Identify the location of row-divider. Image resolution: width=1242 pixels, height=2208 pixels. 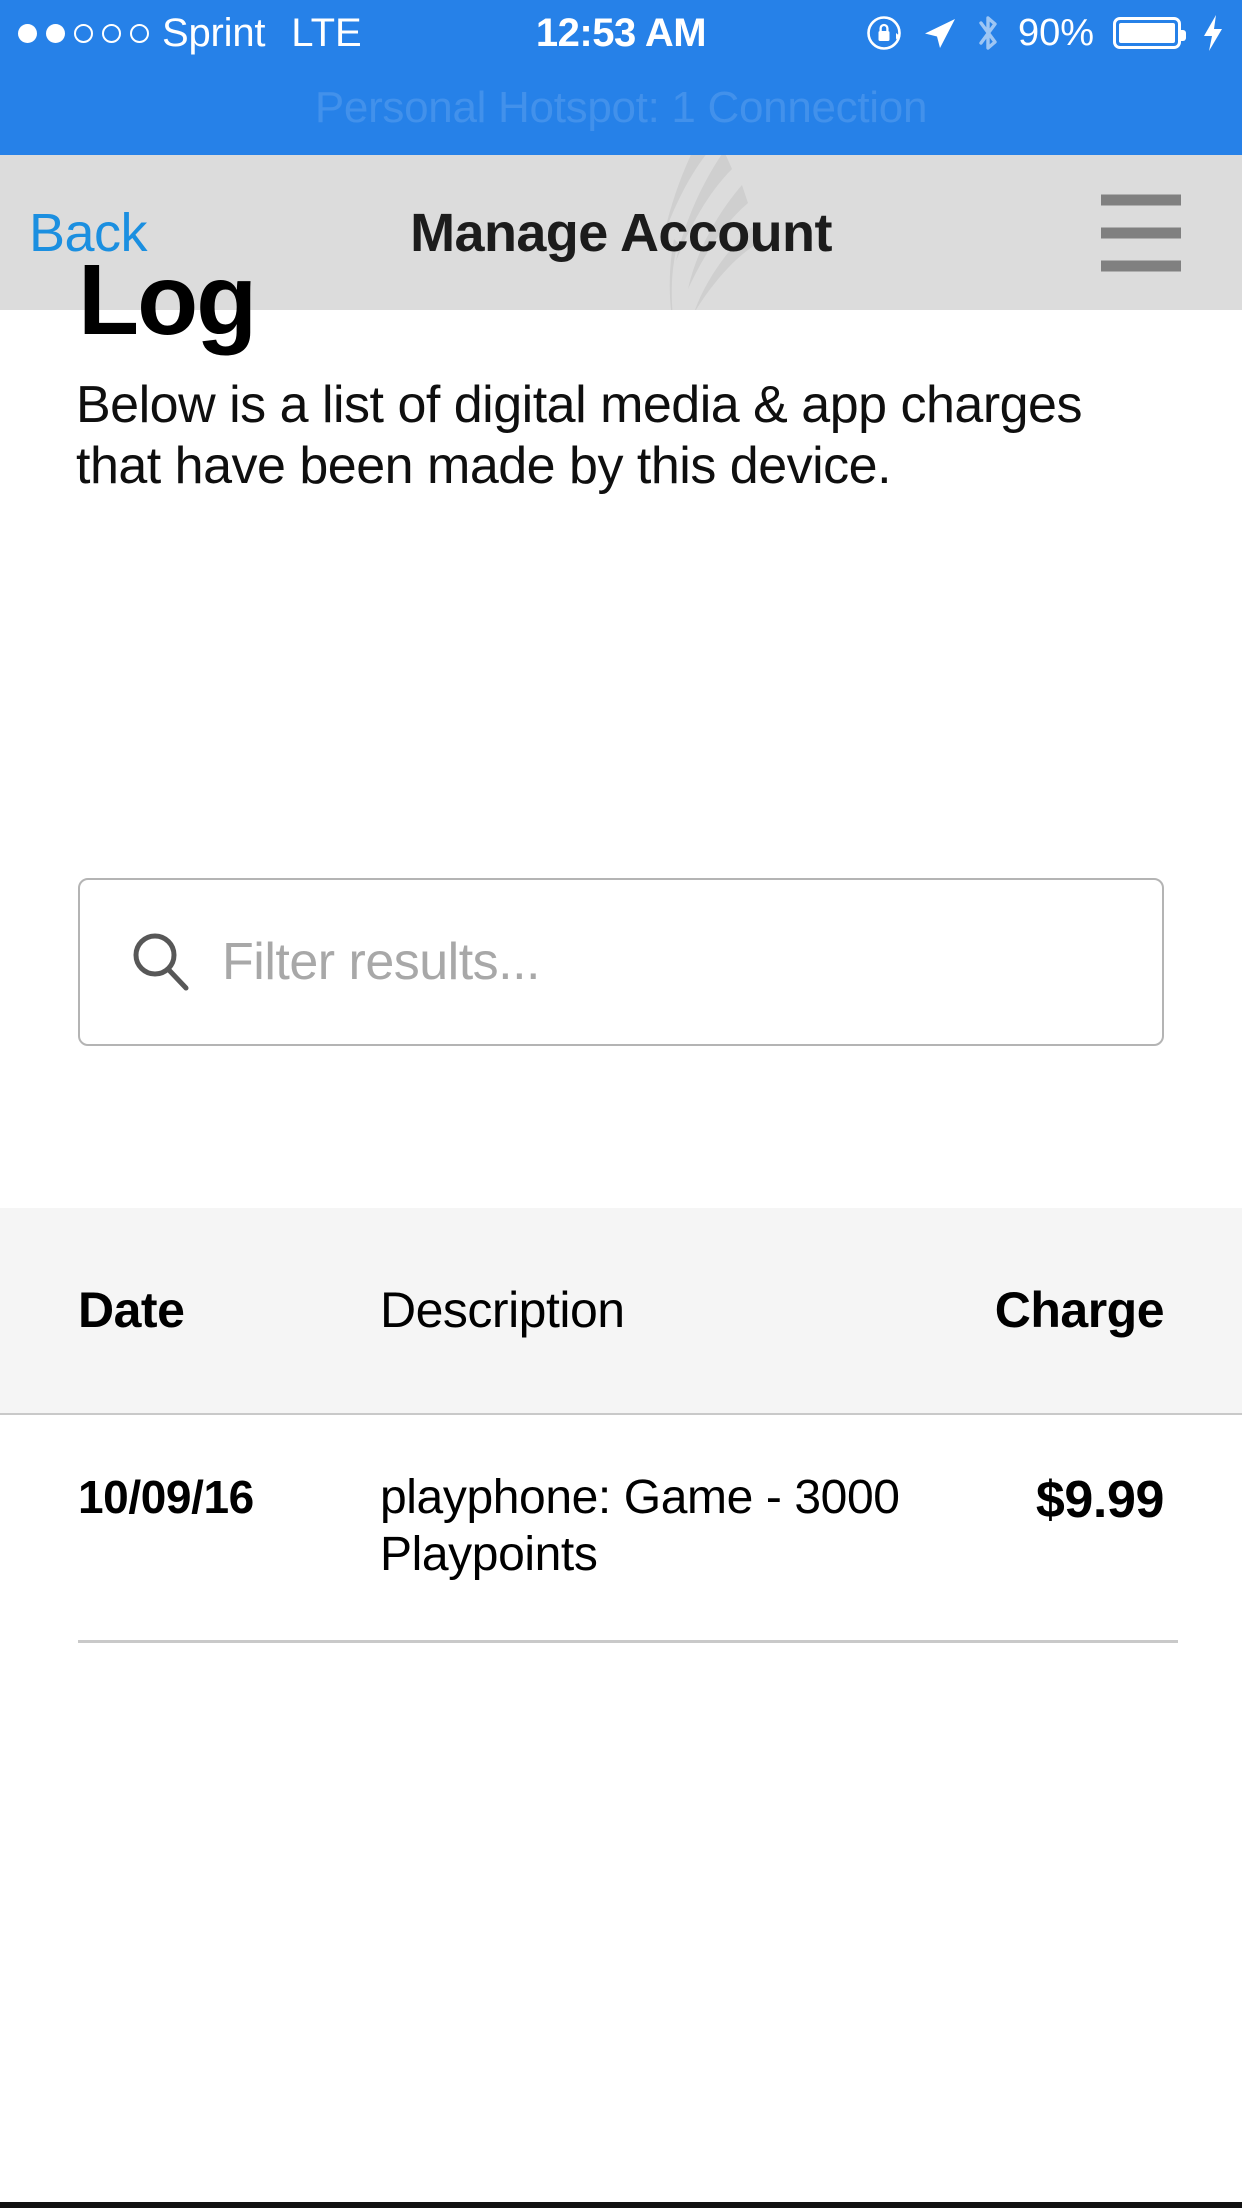
(628, 1642).